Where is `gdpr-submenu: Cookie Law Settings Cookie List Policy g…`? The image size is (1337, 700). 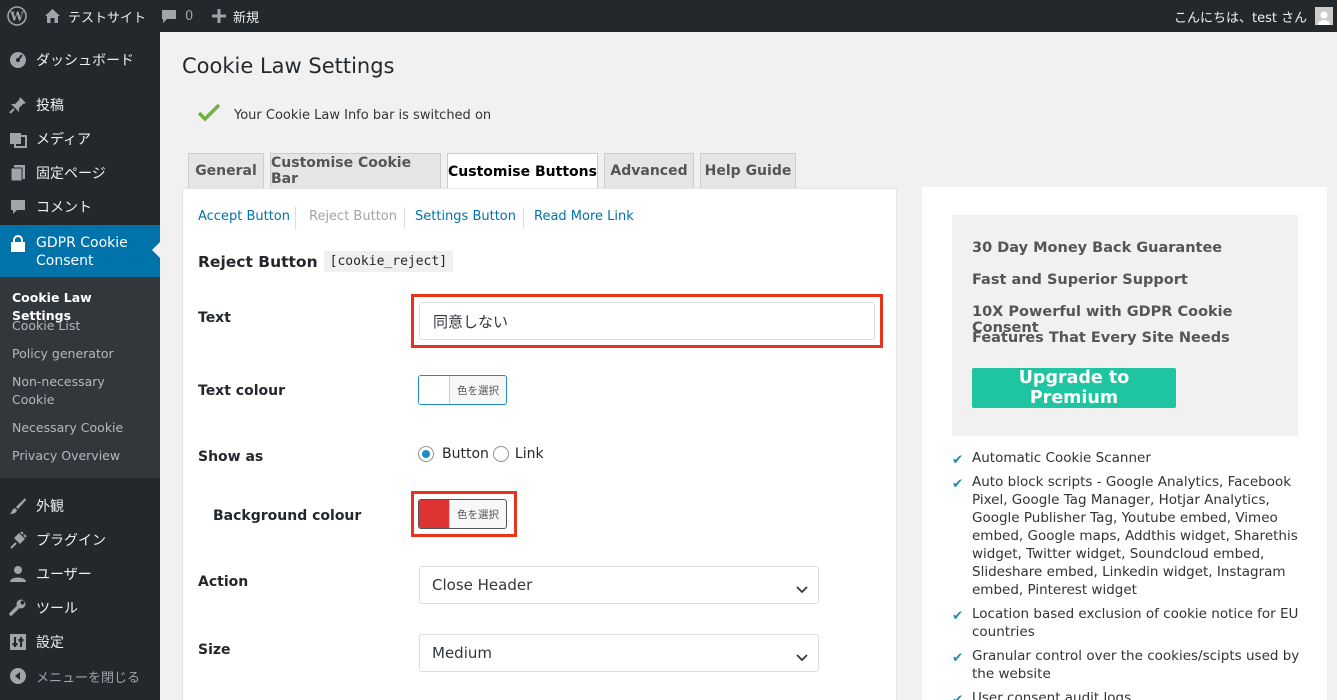 gdpr-submenu: Cookie Law Settings Cookie List Policy g… is located at coordinates (80, 377).